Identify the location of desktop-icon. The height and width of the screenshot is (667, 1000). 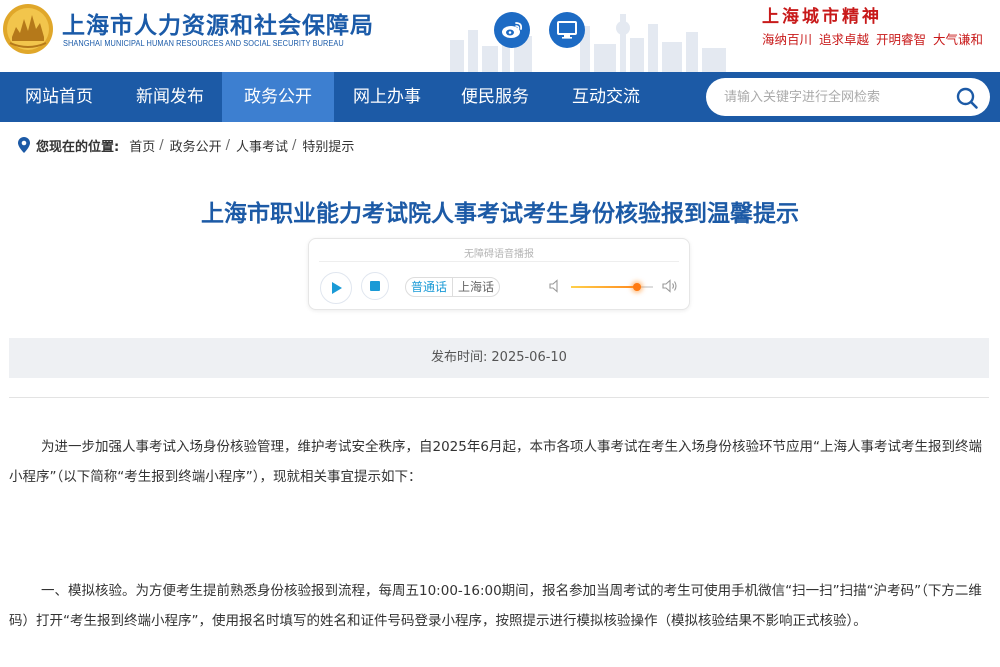
(567, 30).